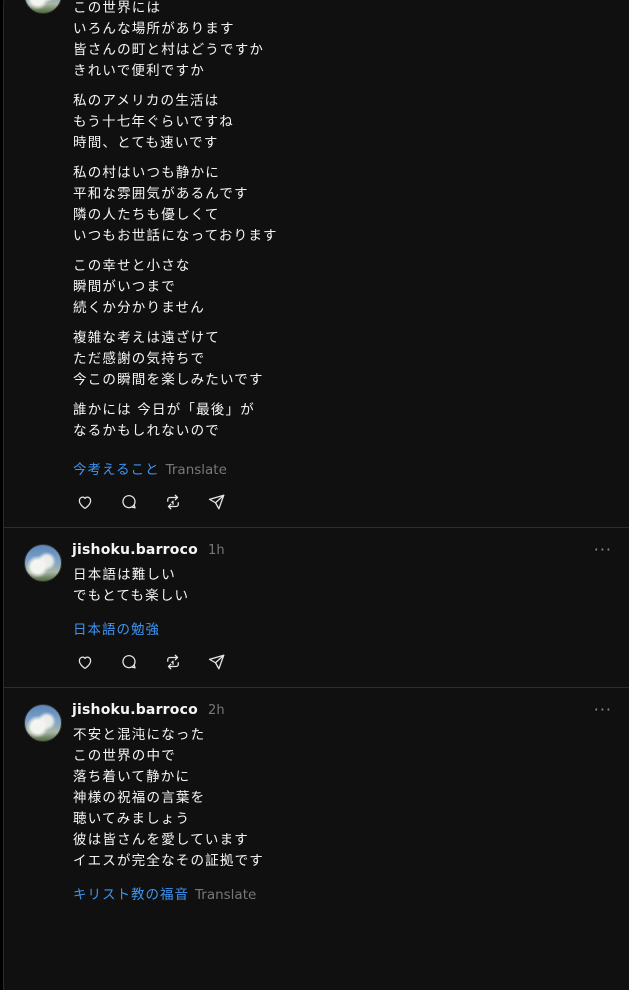 Image resolution: width=629 pixels, height=990 pixels. I want to click on topic-tag: 日本語の勉強, so click(116, 628).